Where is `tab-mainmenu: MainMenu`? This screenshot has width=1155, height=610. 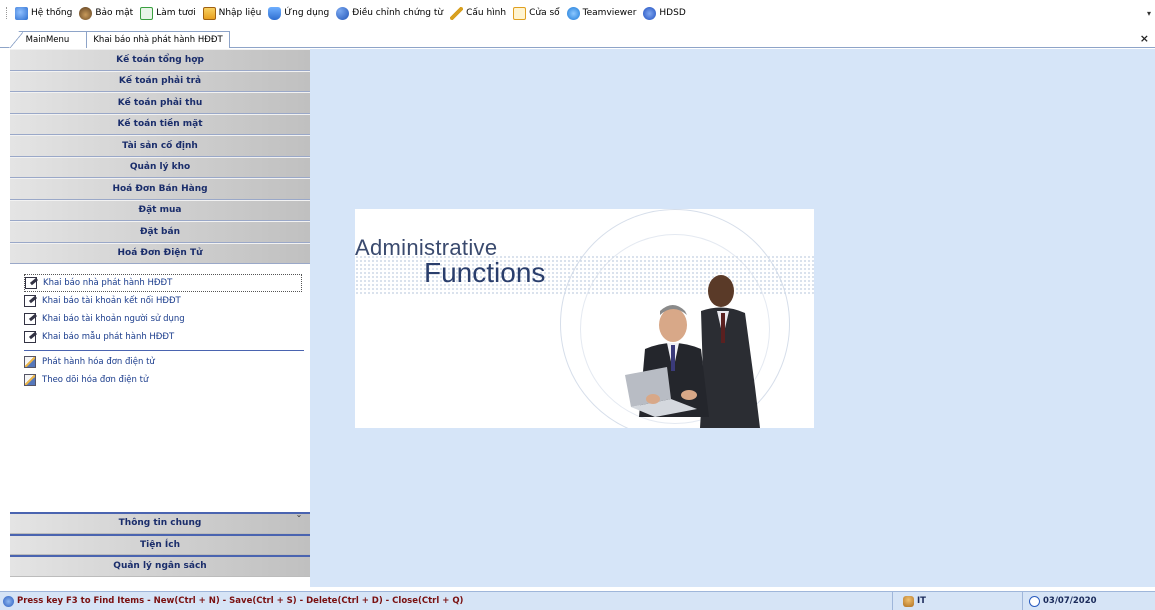
tab-mainmenu: MainMenu is located at coordinates (48, 39).